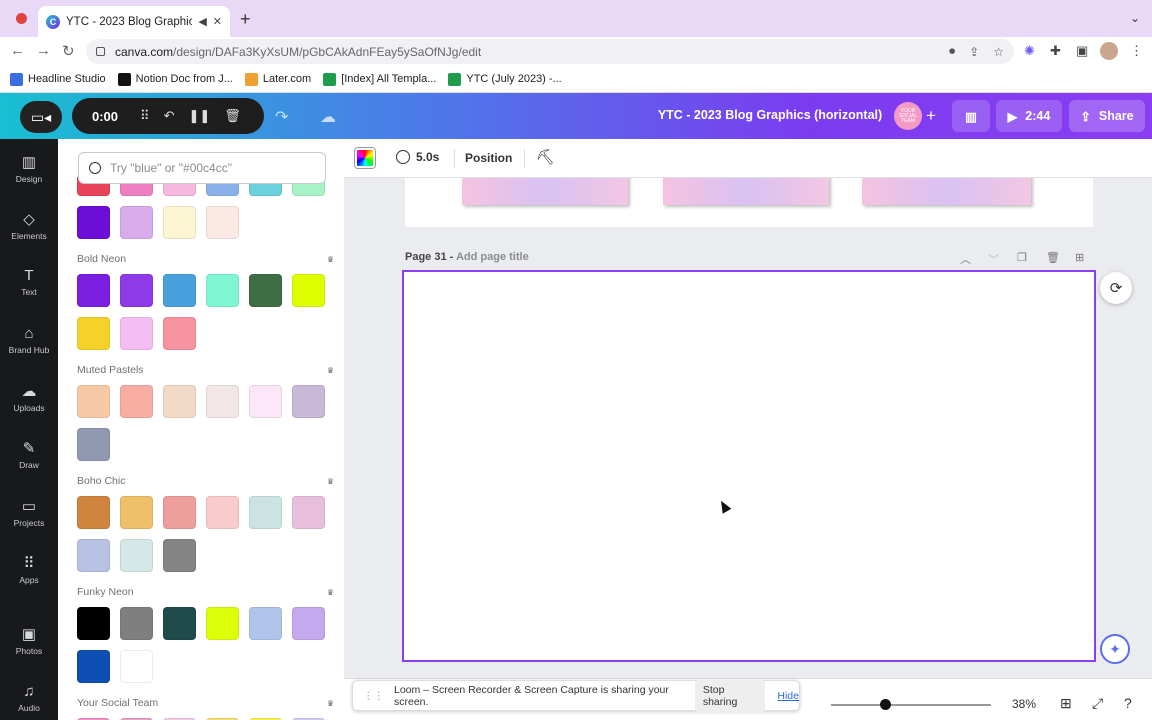 This screenshot has width=1152, height=720. I want to click on back-arrow-icon: ←, so click(17, 50).